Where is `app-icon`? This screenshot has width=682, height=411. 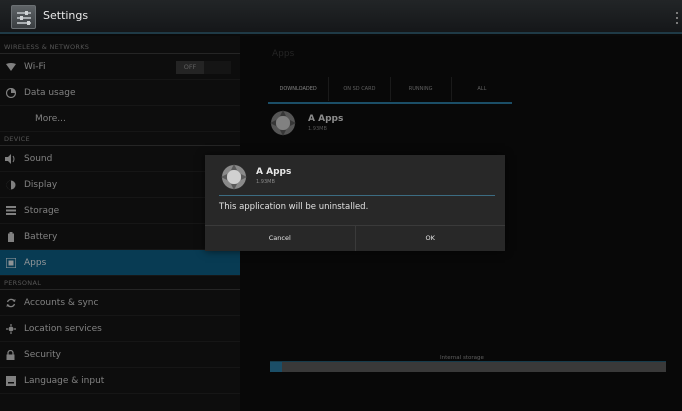 app-icon is located at coordinates (234, 177).